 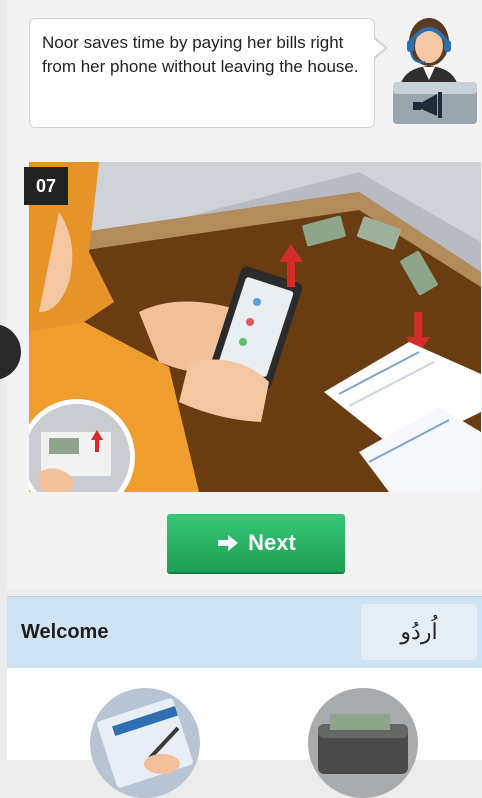 What do you see at coordinates (228, 543) in the screenshot?
I see `arrow-right-icon` at bounding box center [228, 543].